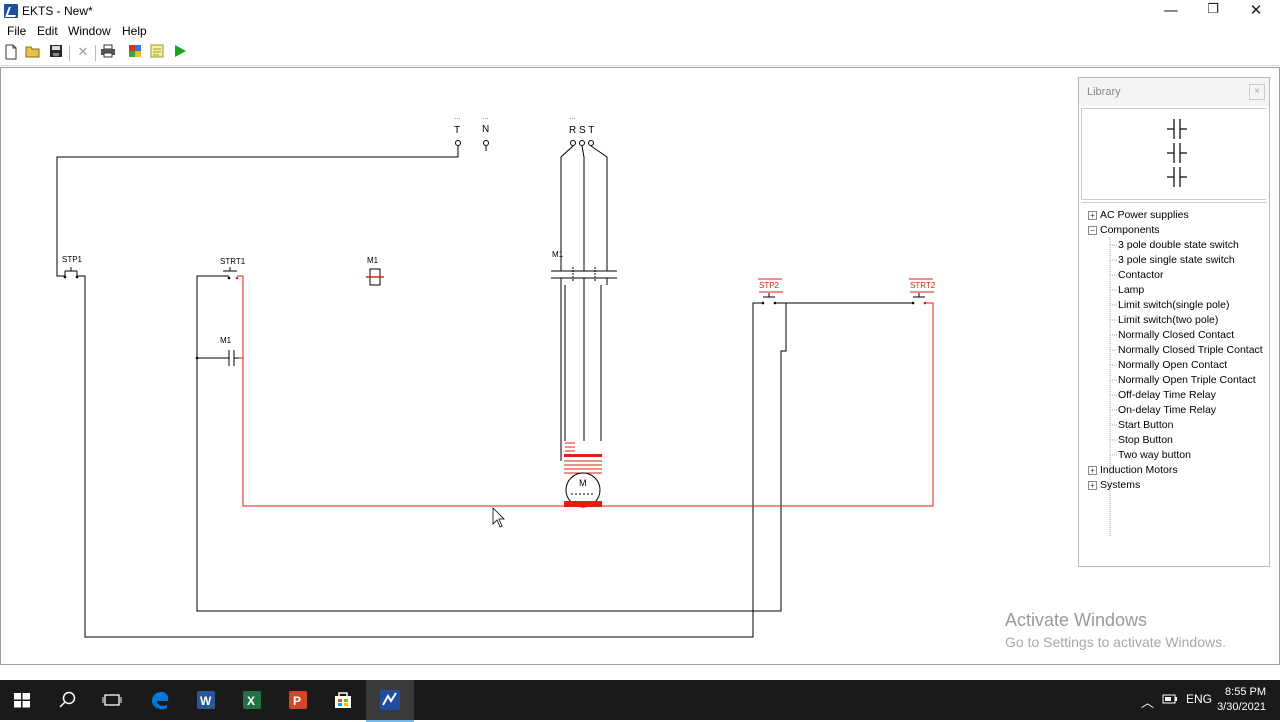  What do you see at coordinates (1190, 350) in the screenshot?
I see `tree-item: Normally Closed Triple Contact` at bounding box center [1190, 350].